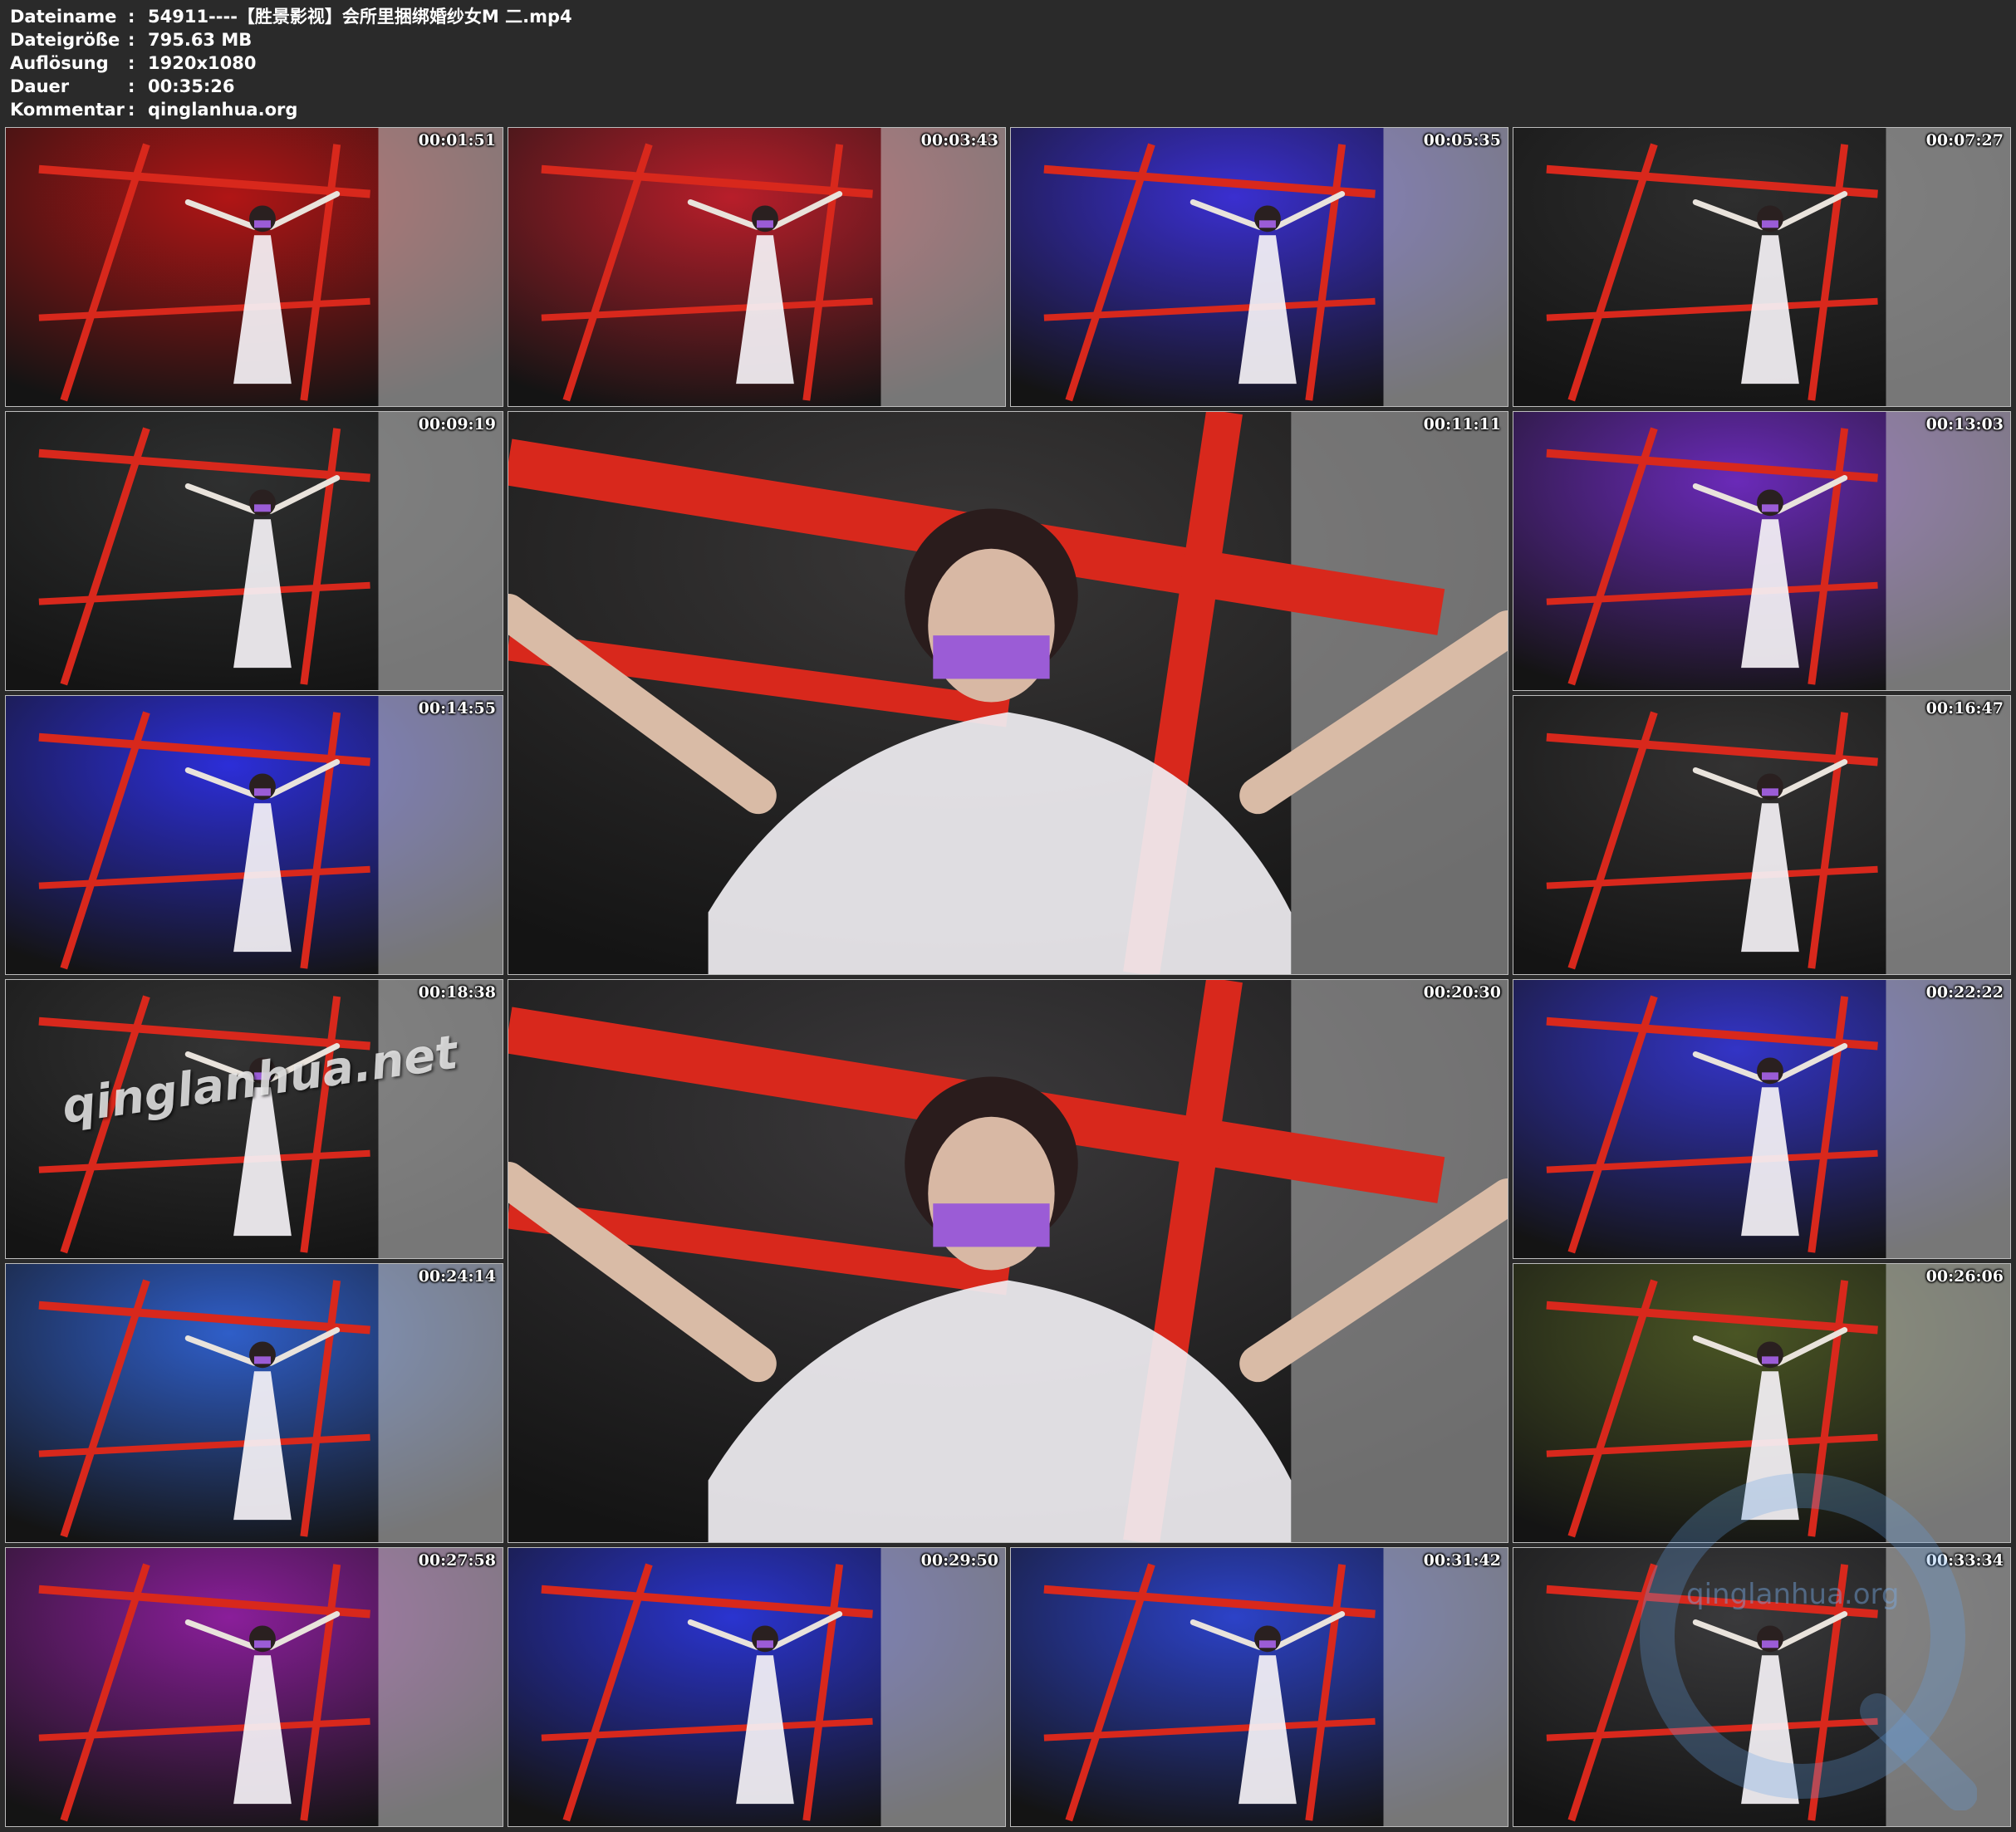  Describe the element at coordinates (457, 424) in the screenshot. I see `timestamp-label: 00:09:19` at that location.